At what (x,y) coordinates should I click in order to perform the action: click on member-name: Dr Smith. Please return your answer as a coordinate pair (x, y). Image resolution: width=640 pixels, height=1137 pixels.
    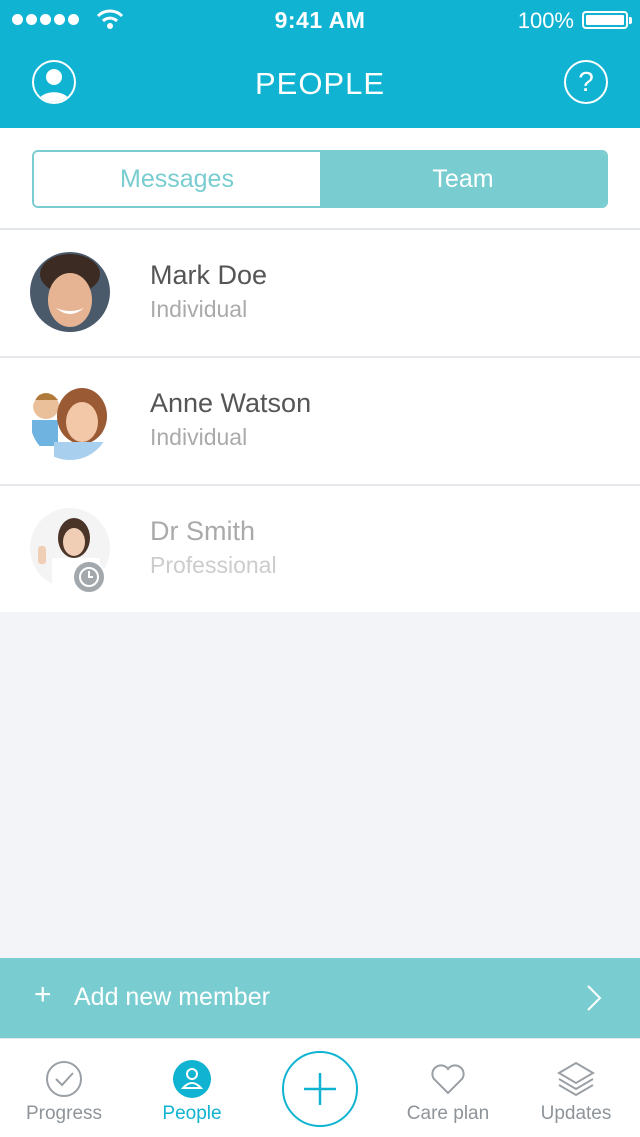
    Looking at the image, I should click on (203, 531).